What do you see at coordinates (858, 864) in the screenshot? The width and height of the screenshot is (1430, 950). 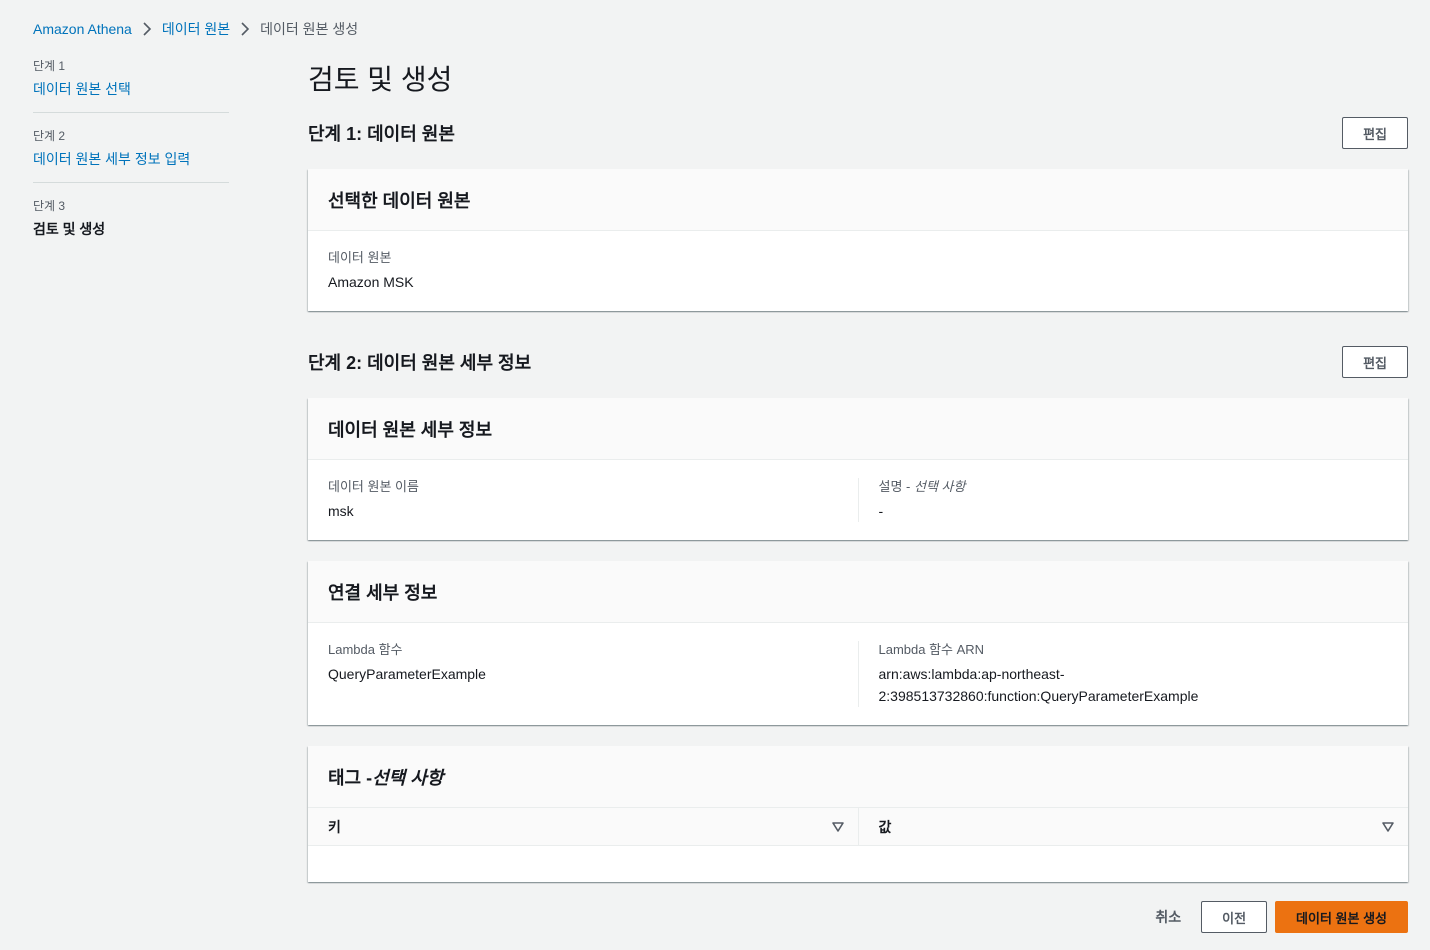 I see `tags-table-body` at bounding box center [858, 864].